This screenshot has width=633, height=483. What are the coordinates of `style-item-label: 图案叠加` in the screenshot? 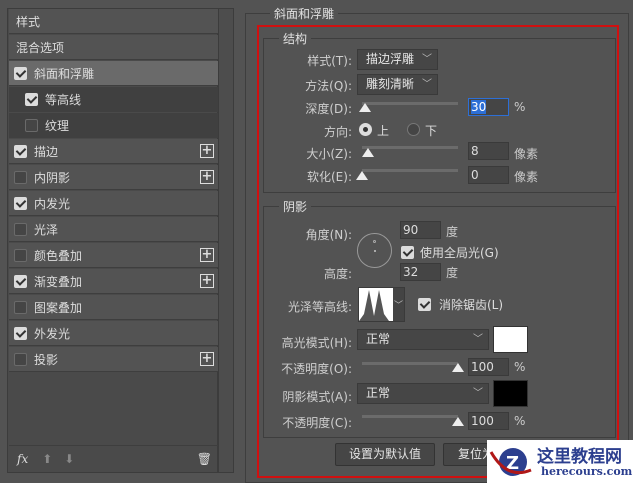 It's located at (58, 307).